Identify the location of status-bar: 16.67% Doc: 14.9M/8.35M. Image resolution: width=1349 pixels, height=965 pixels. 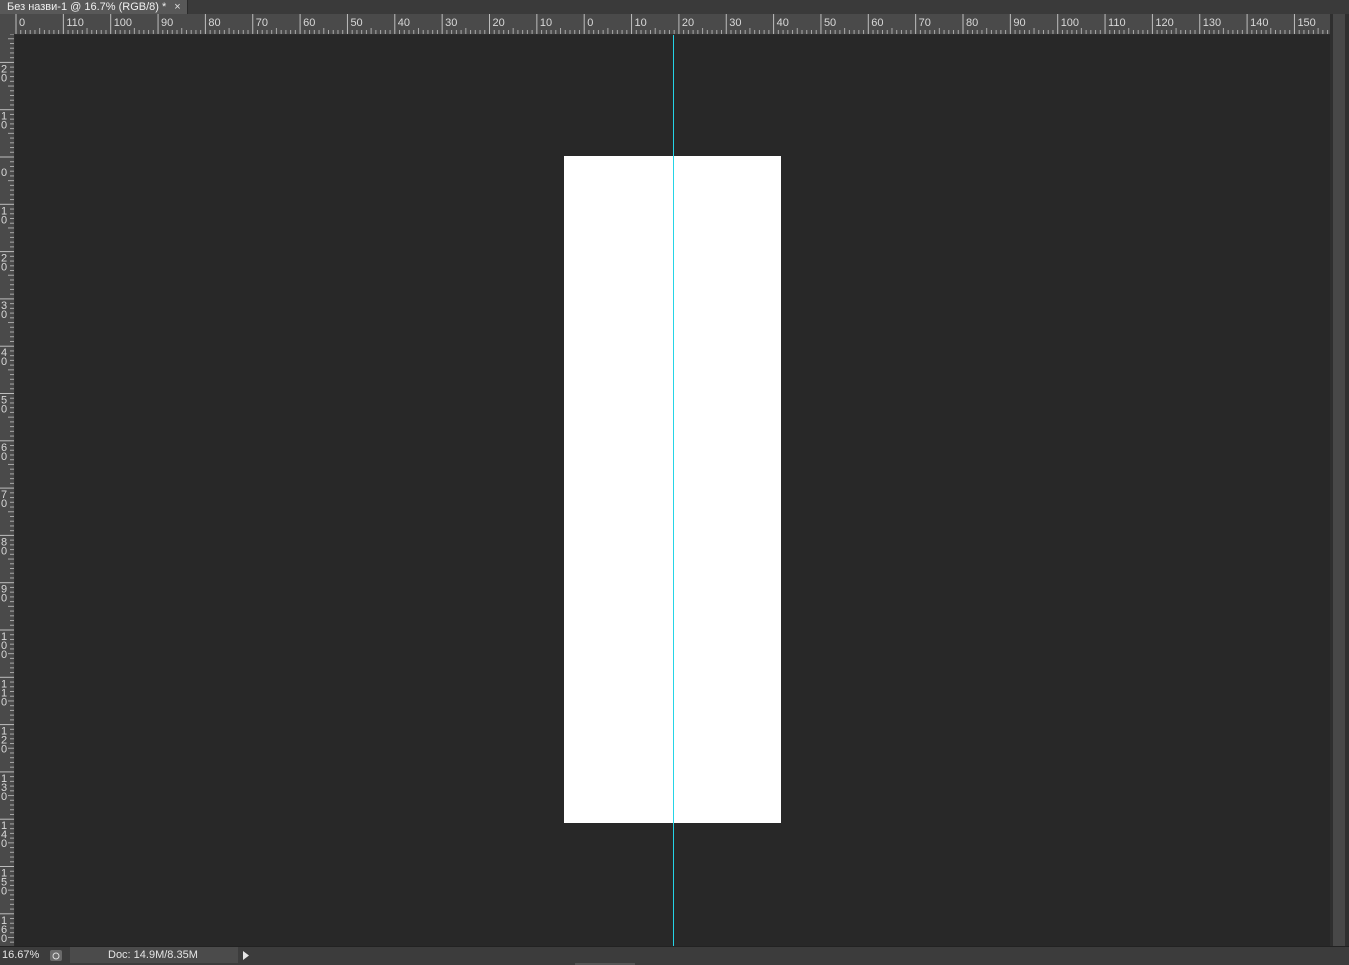
(674, 955).